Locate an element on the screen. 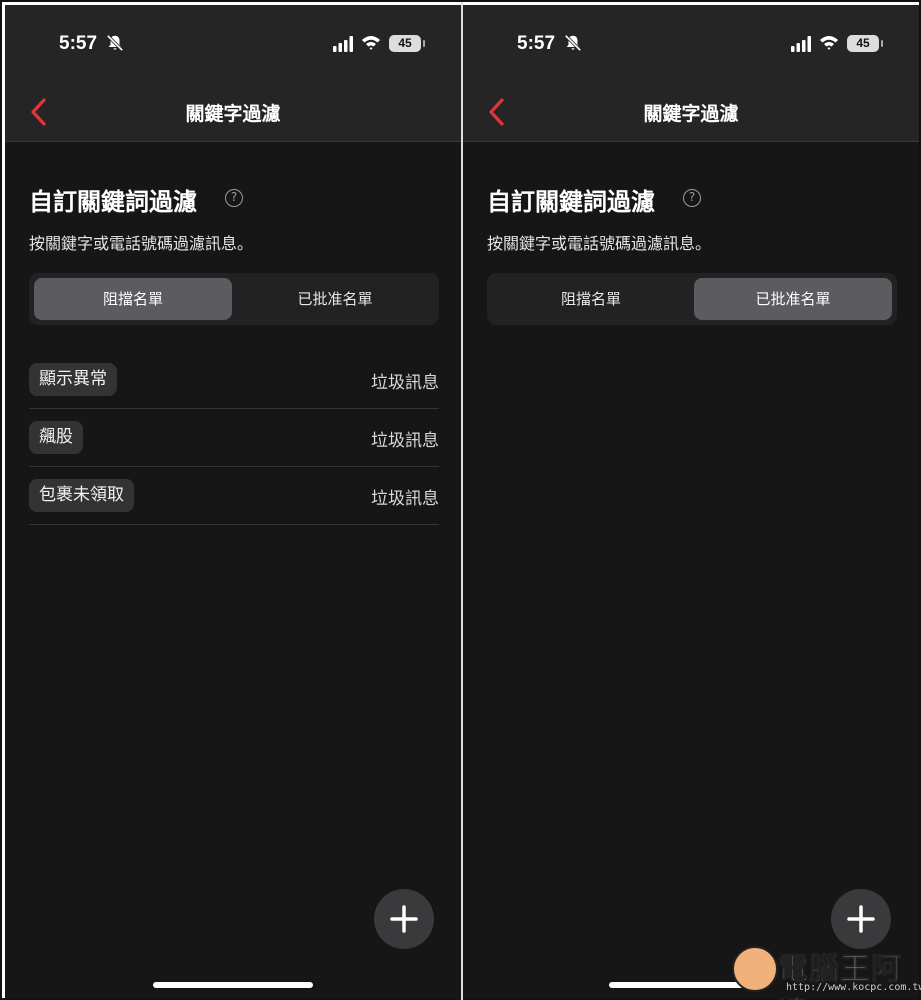 This screenshot has height=1000, width=921. list-item: 包裹未領取 垃圾訊息 is located at coordinates (234, 496).